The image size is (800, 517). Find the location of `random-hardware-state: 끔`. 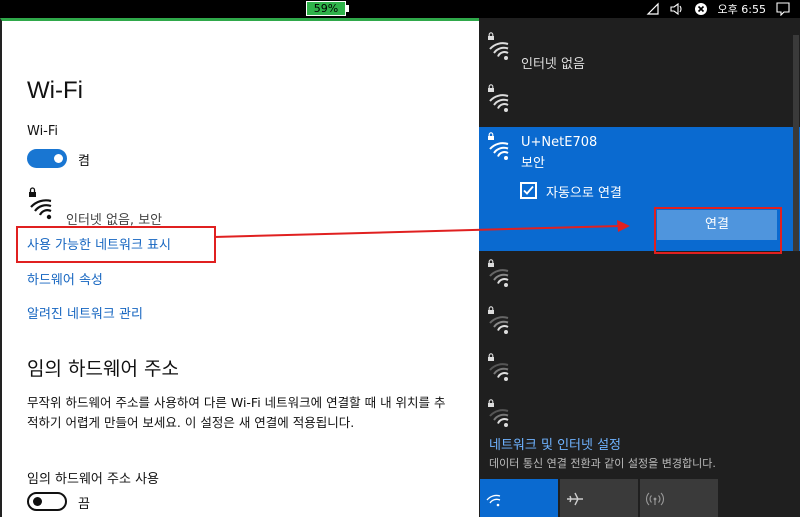

random-hardware-state: 끔 is located at coordinates (84, 504).